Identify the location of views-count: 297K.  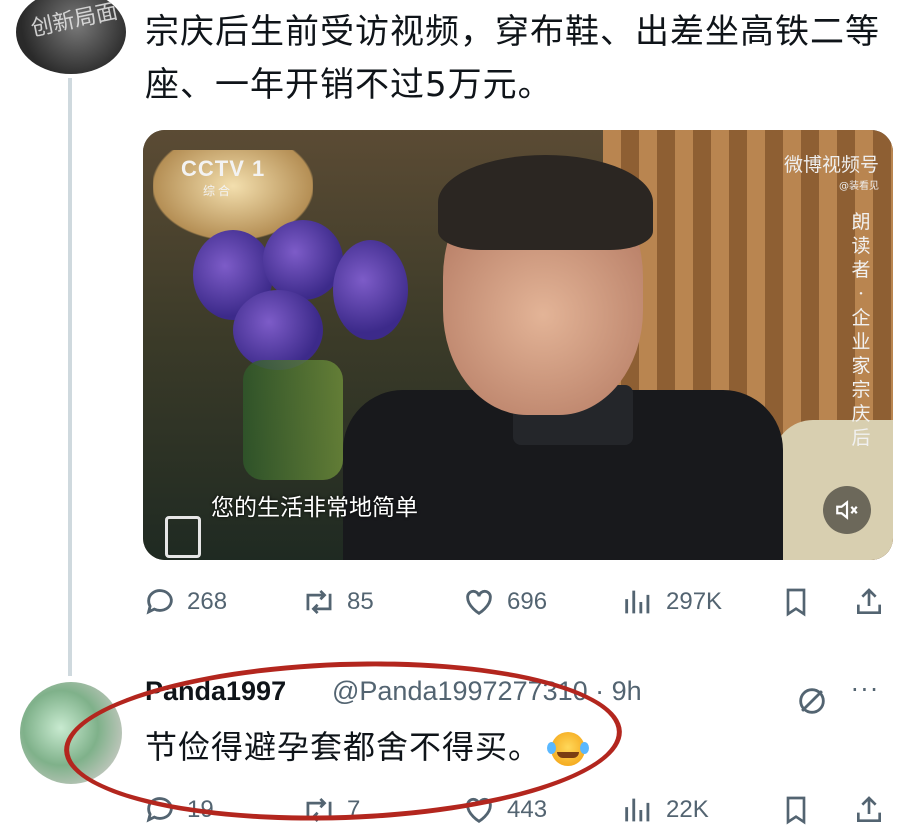
(694, 601).